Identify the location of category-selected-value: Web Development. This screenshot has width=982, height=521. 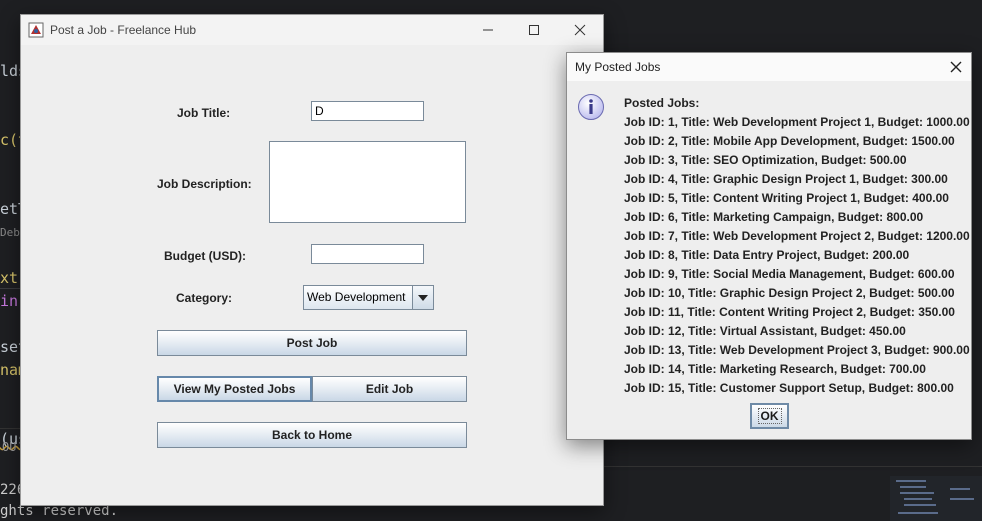
(356, 297).